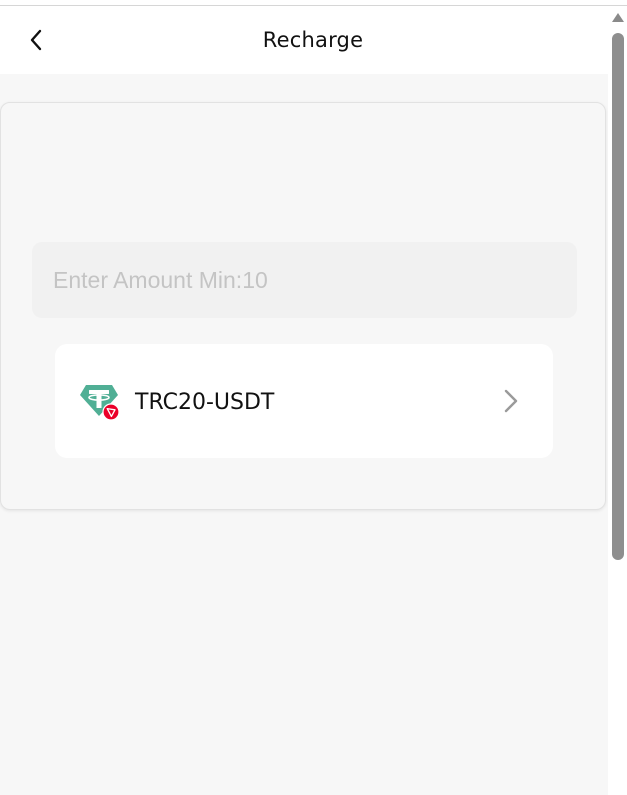  I want to click on usdt-trc20-icon, so click(100, 403).